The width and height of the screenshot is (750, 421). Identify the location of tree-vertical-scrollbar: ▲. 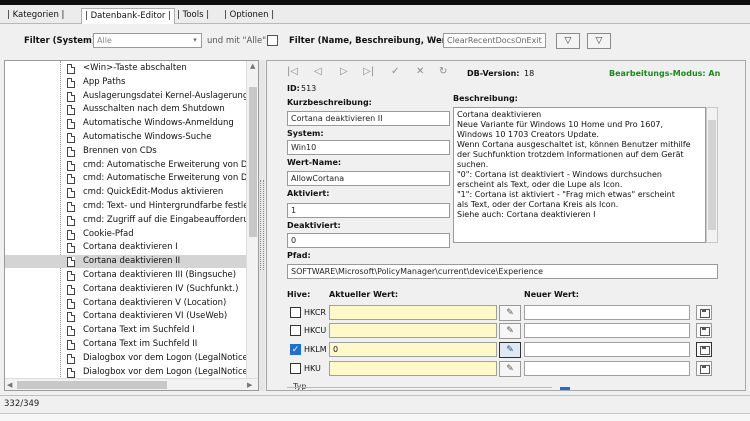
(252, 220).